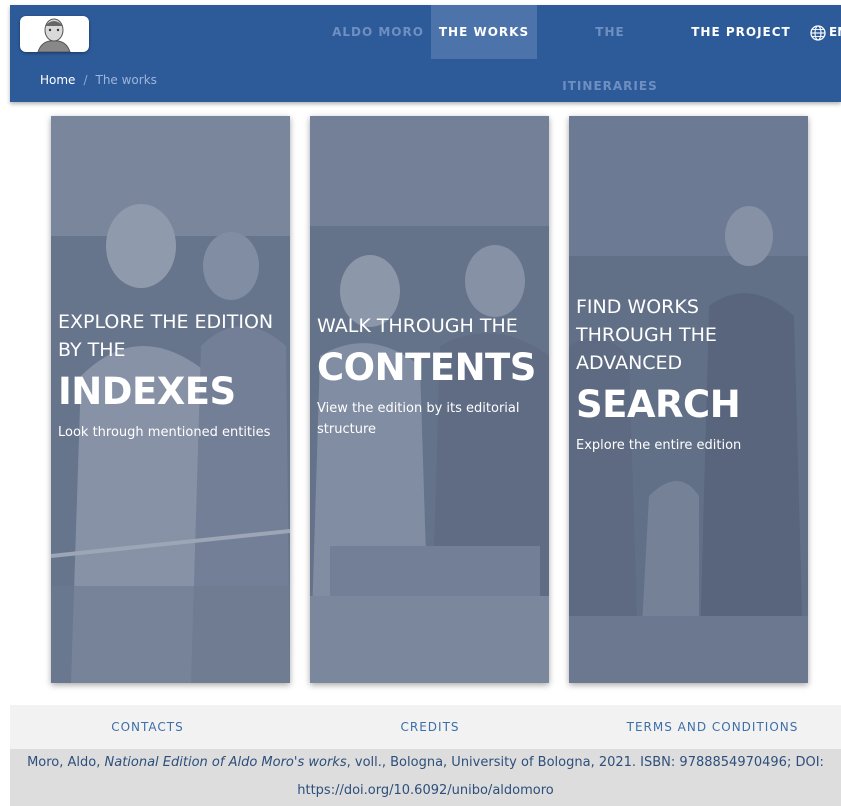 Image resolution: width=841 pixels, height=806 pixels. Describe the element at coordinates (430, 727) in the screenshot. I see `credits-link: CREDITS` at that location.